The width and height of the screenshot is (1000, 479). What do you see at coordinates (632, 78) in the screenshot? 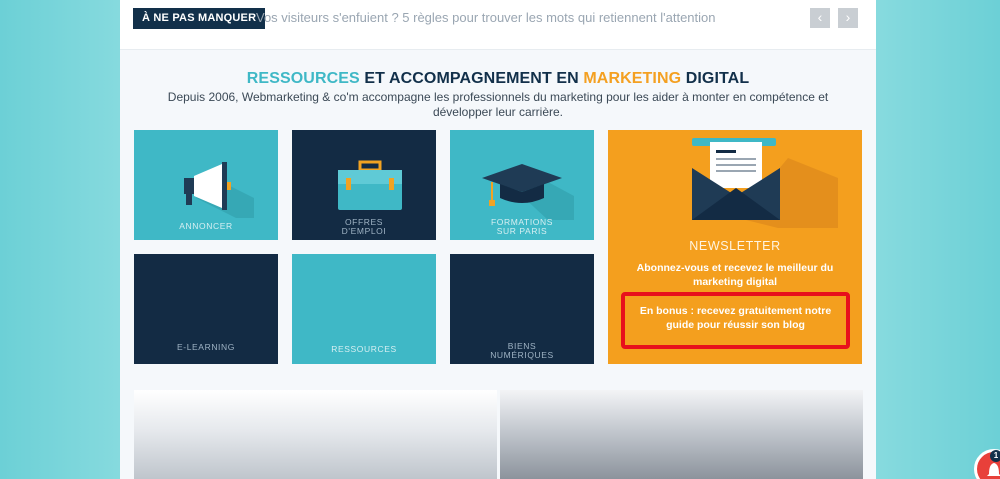
I see `title-marketing: MARKETING` at bounding box center [632, 78].